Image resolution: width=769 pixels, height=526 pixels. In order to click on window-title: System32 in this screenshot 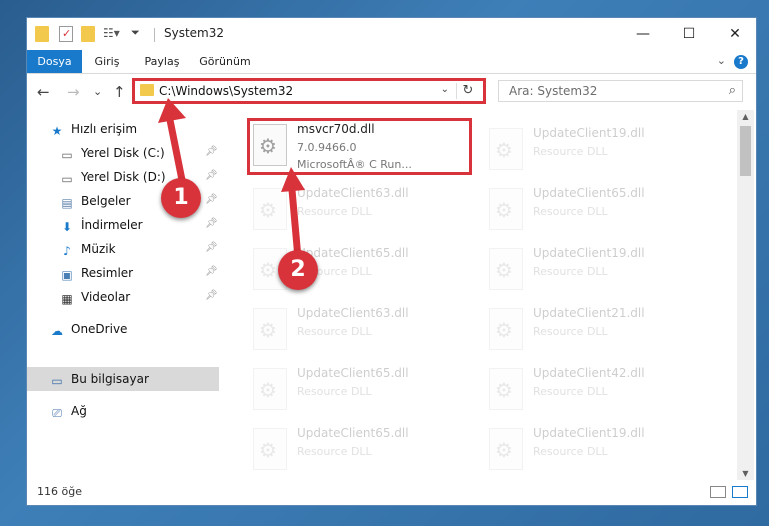, I will do `click(194, 33)`.